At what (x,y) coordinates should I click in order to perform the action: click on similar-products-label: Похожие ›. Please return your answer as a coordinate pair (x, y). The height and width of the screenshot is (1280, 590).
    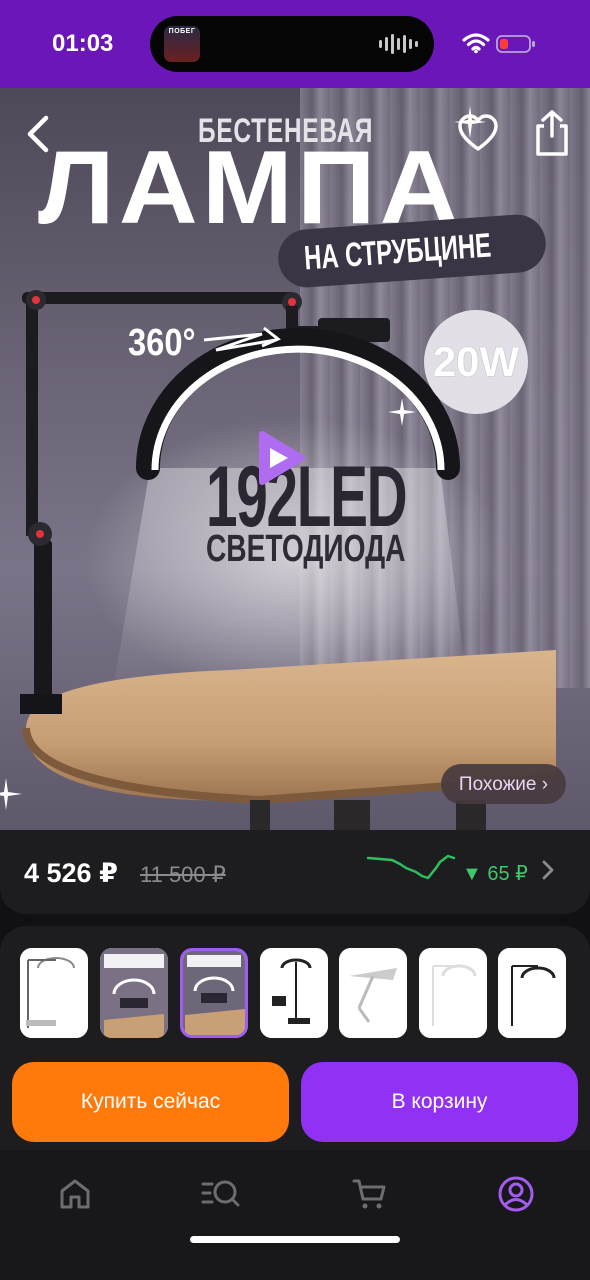
    Looking at the image, I should click on (503, 784).